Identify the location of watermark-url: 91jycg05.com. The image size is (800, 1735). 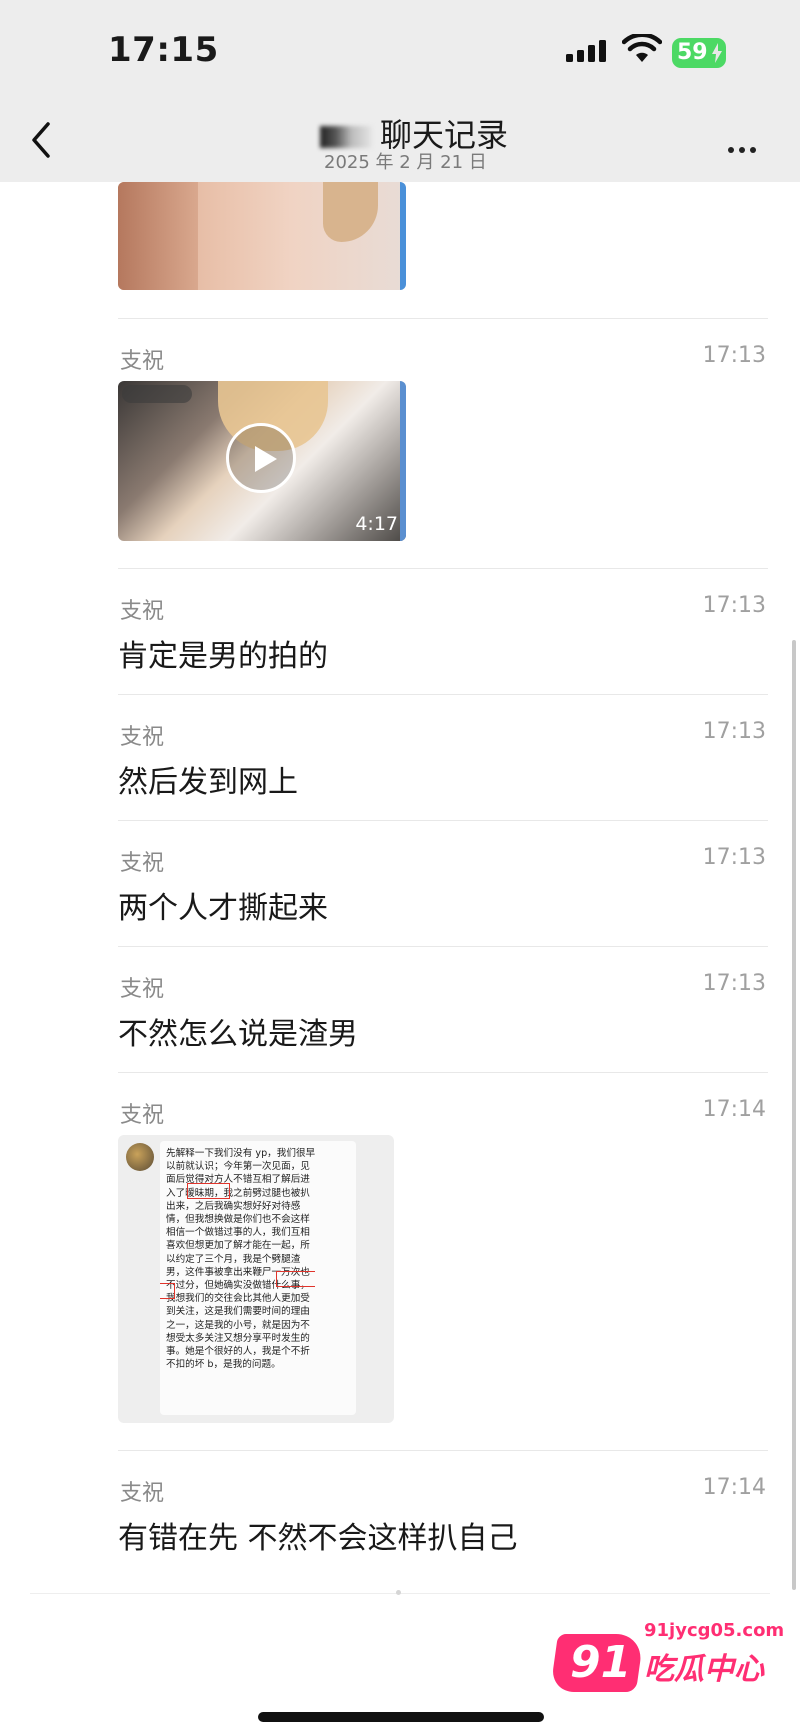
(714, 1630).